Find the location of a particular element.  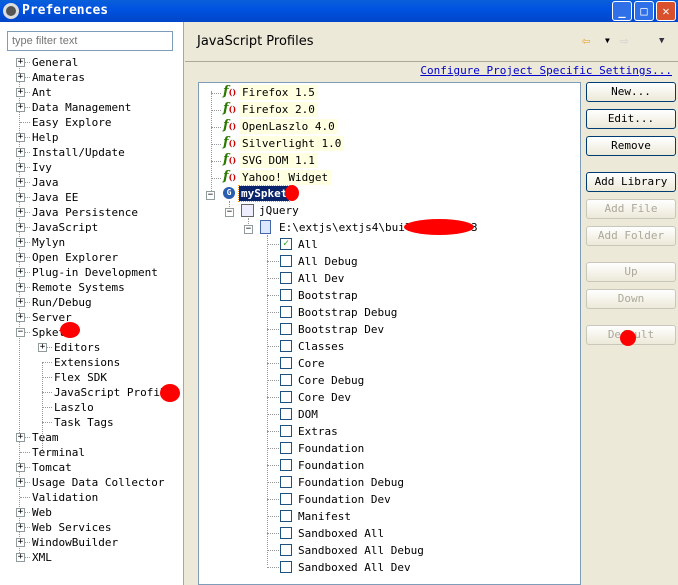

nav-item: Amateras is located at coordinates (58, 77).